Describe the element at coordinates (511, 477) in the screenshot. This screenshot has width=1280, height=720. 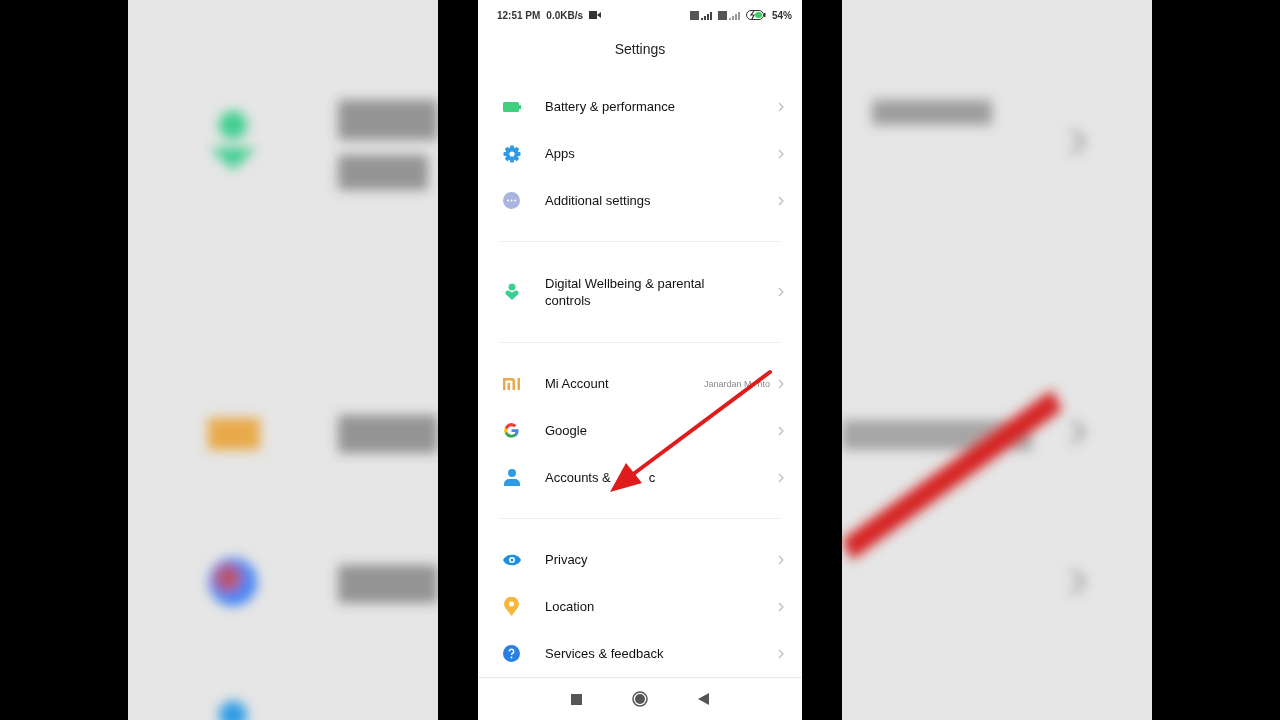
I see `person-icon` at that location.